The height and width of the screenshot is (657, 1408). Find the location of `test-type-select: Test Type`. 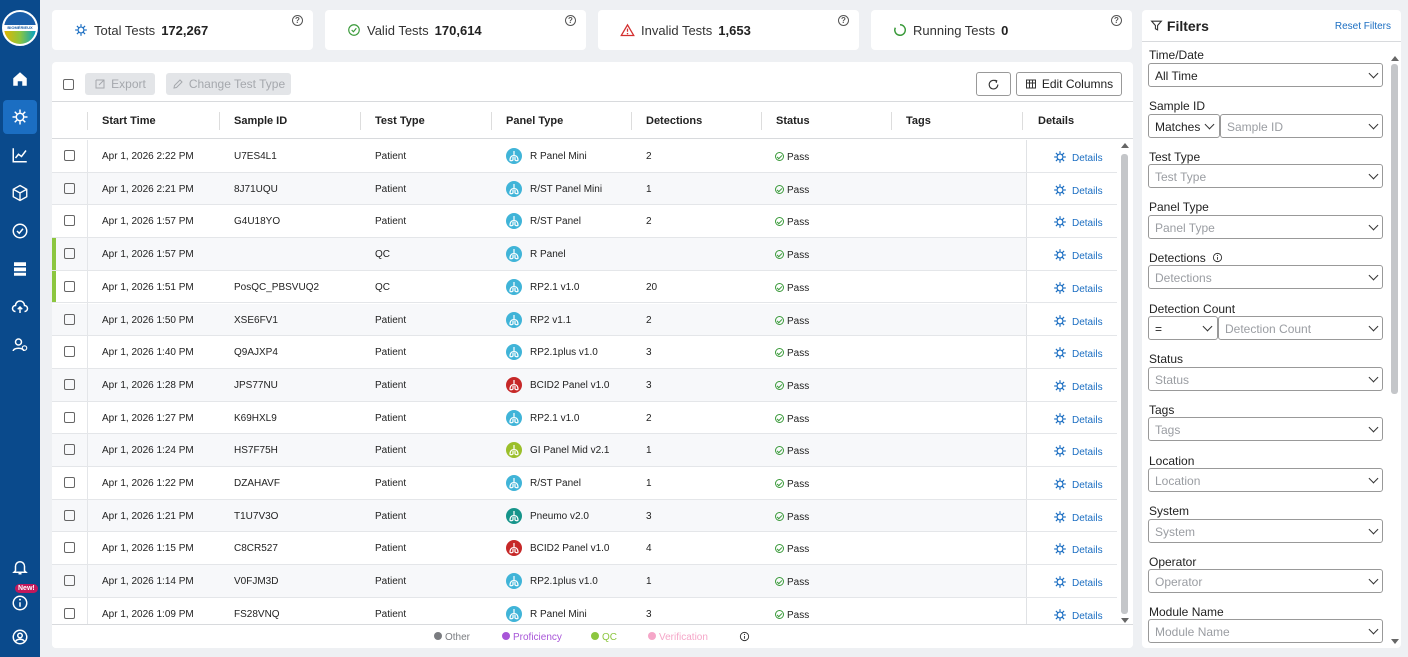

test-type-select: Test Type is located at coordinates (1265, 176).